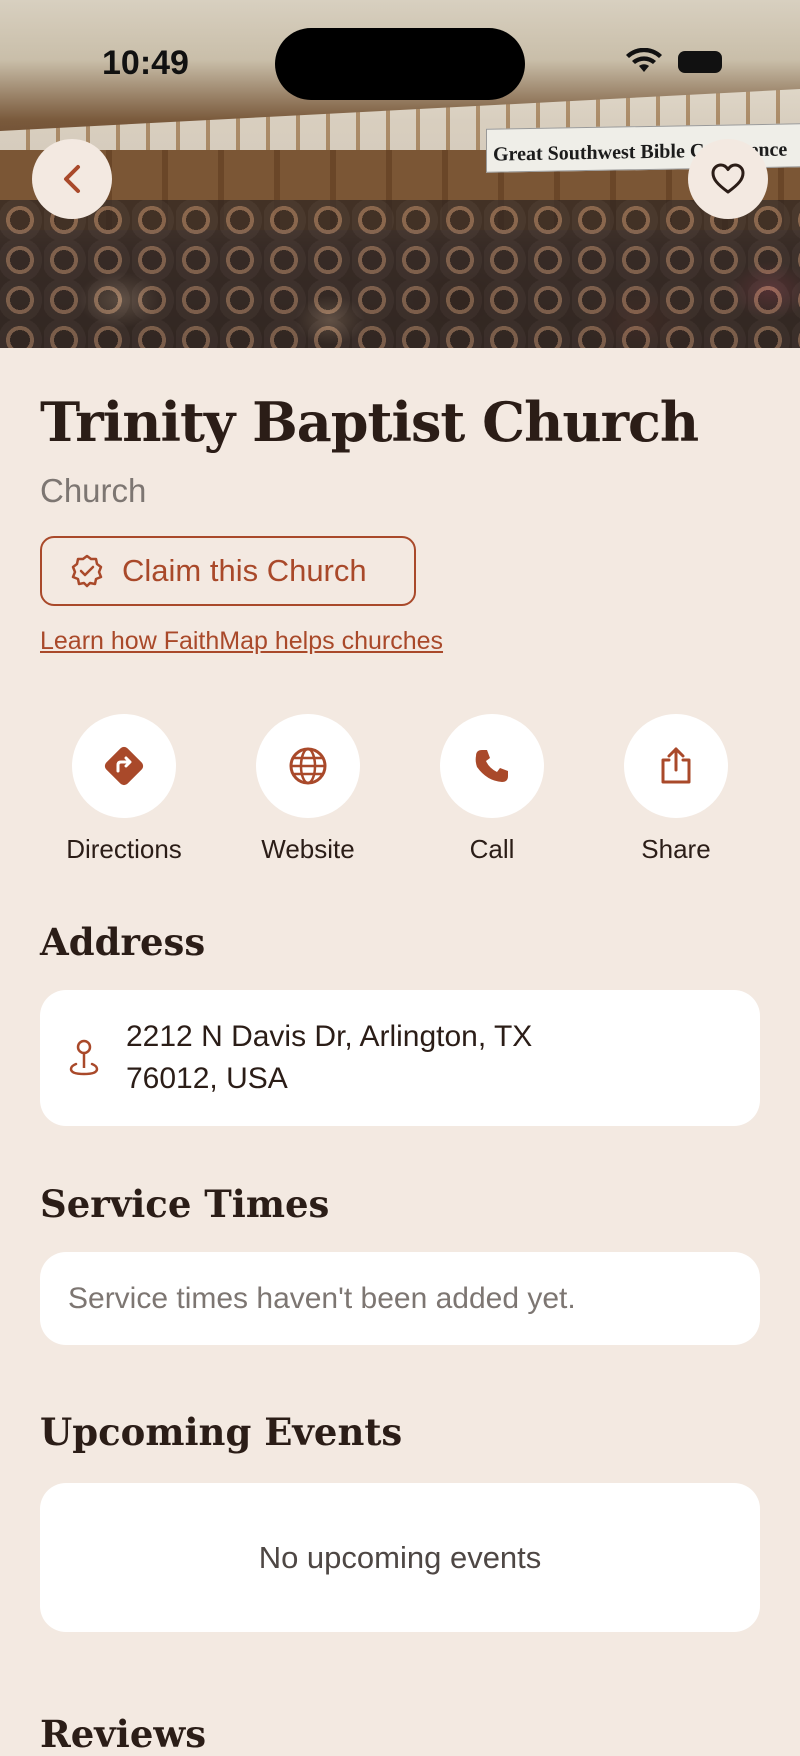 Image resolution: width=800 pixels, height=1756 pixels. I want to click on share-circle, so click(676, 766).